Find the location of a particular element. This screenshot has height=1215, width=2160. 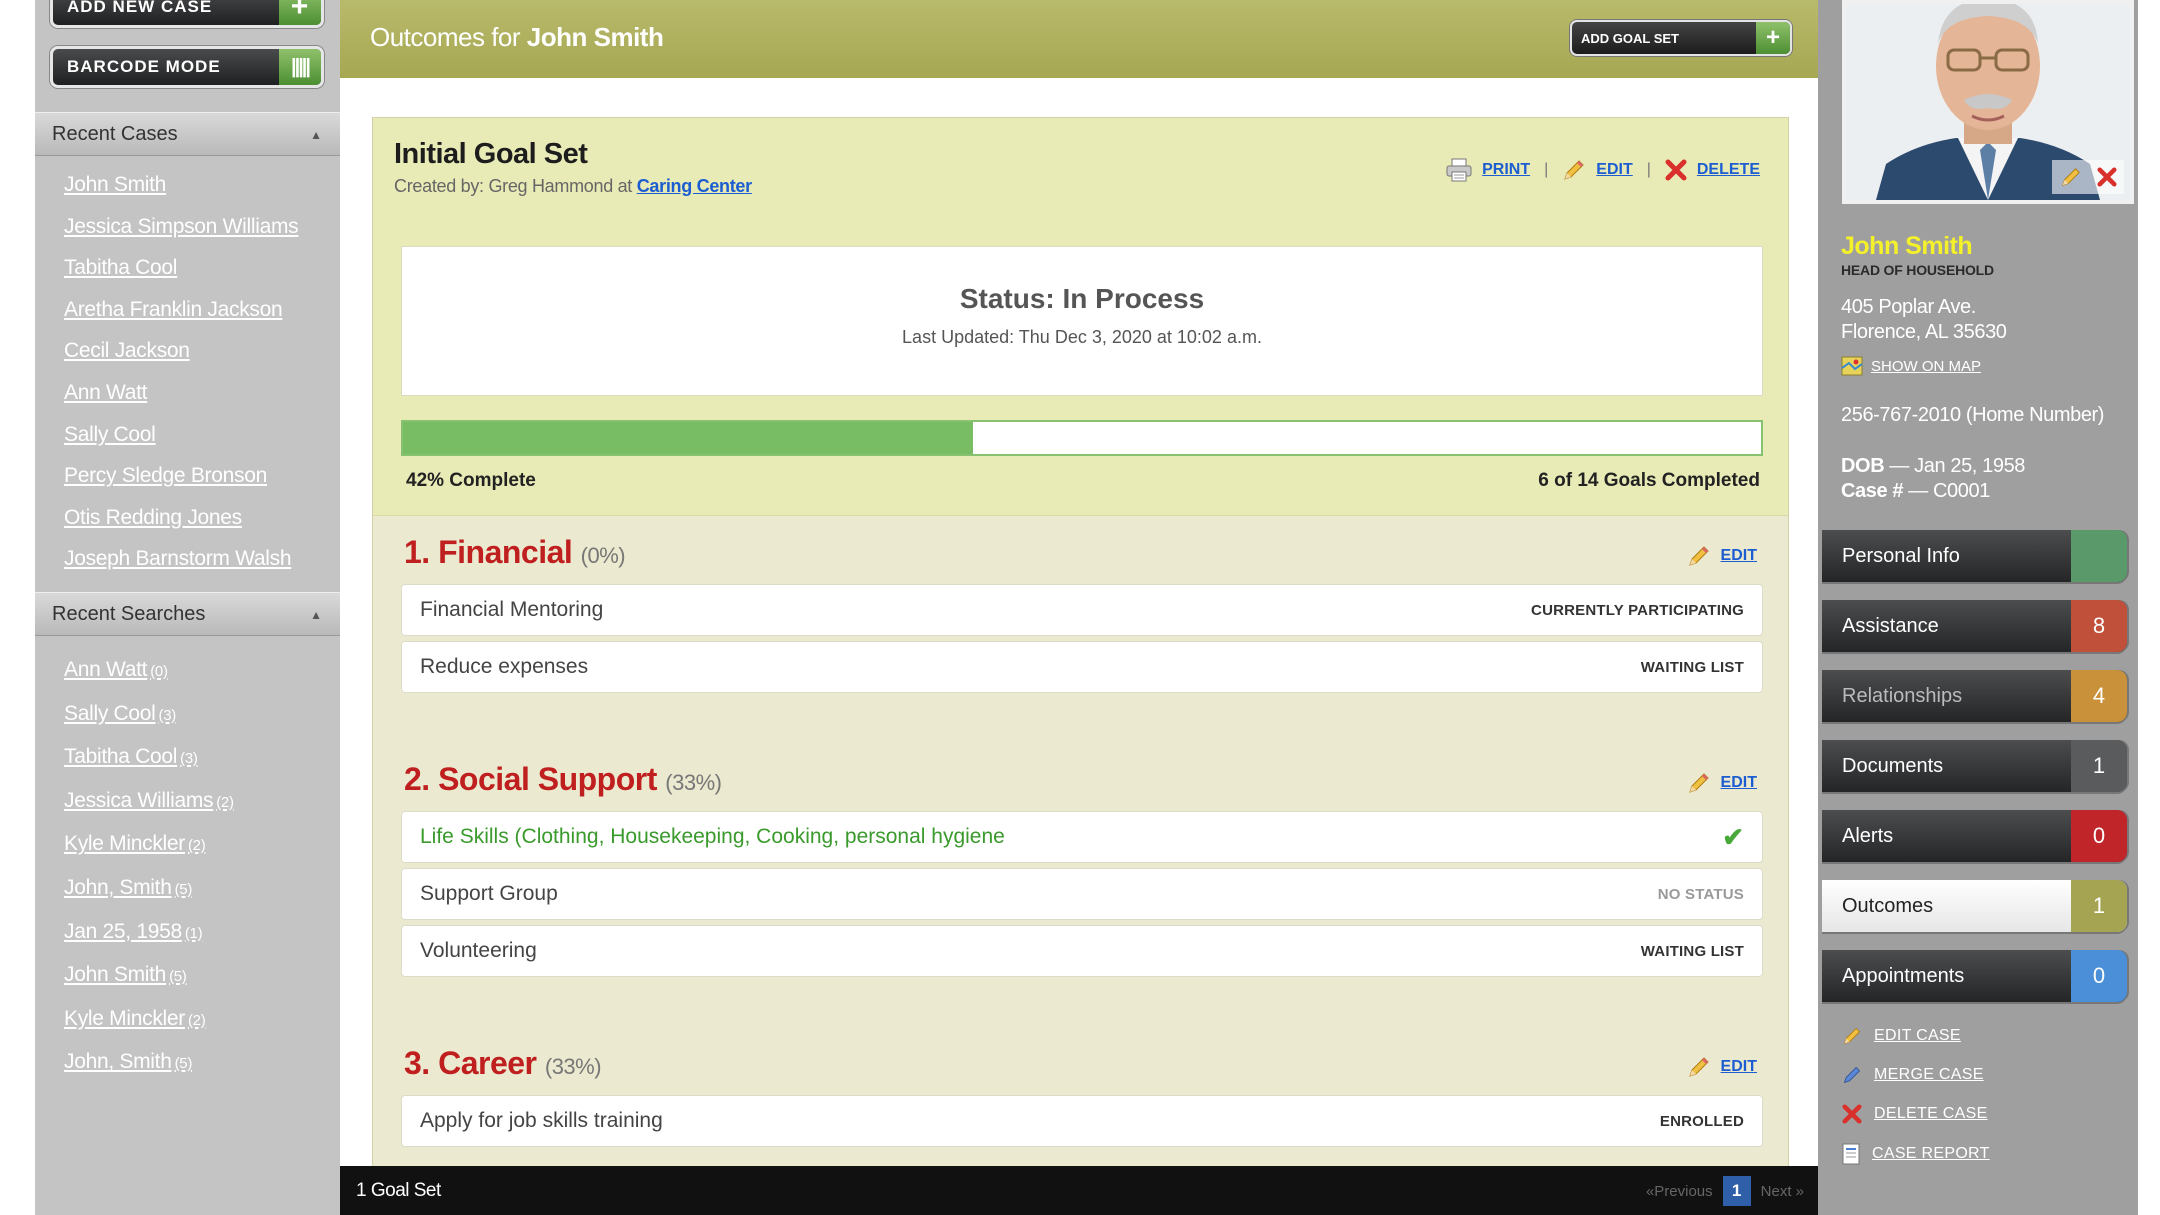

edit-goal-set-link: EDIT is located at coordinates (1614, 170).